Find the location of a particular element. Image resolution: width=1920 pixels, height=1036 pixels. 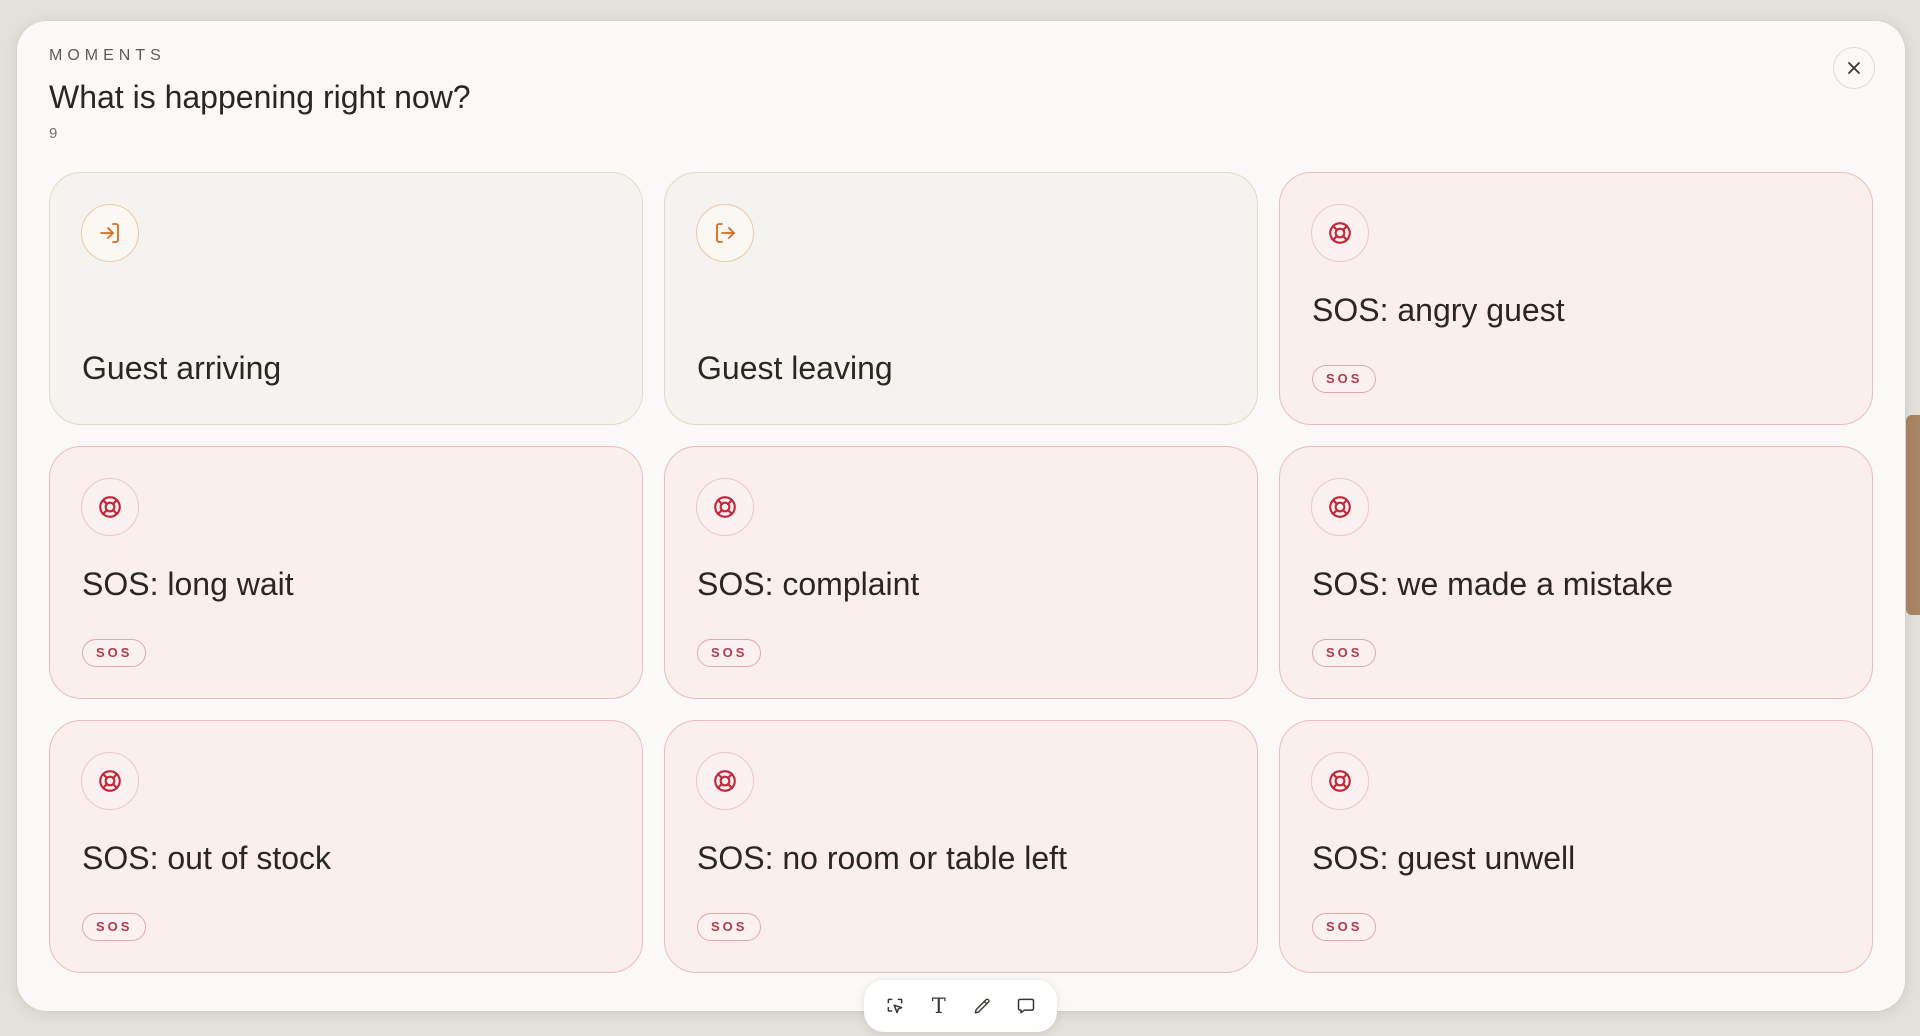

card-label: Guest leaving is located at coordinates (795, 368).